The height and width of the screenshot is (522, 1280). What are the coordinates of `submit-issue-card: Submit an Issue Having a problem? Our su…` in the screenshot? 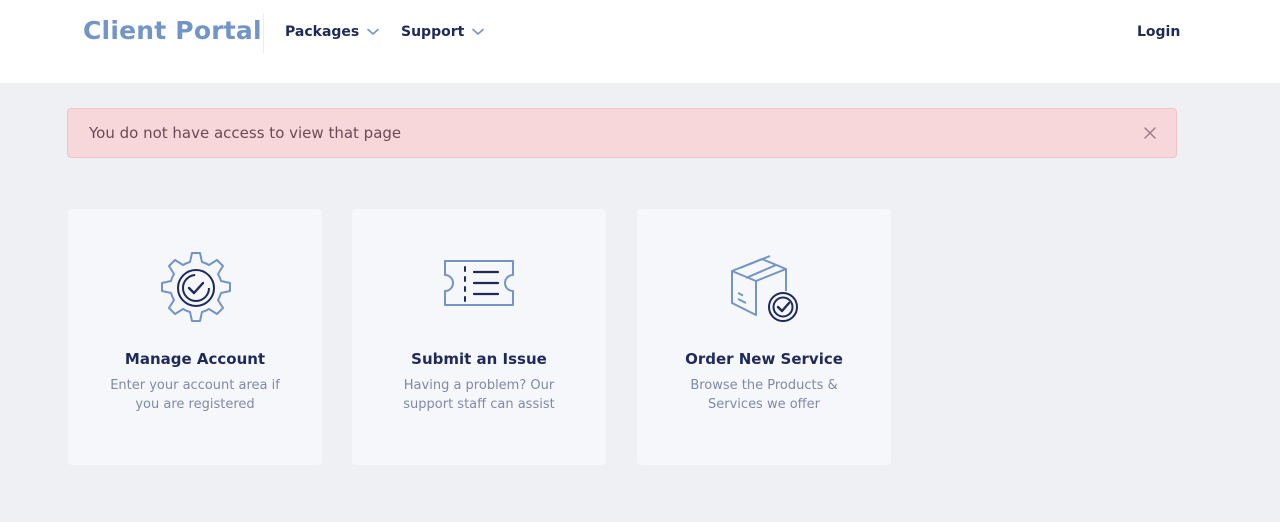 It's located at (479, 337).